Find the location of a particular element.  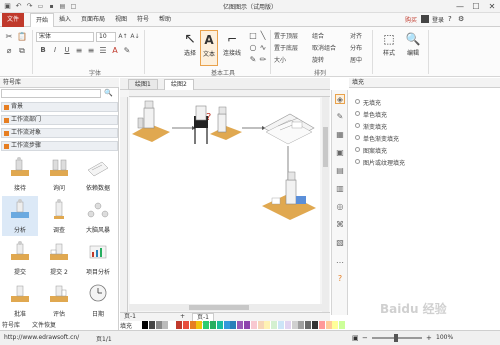

zoom-slider is located at coordinates (397, 338).